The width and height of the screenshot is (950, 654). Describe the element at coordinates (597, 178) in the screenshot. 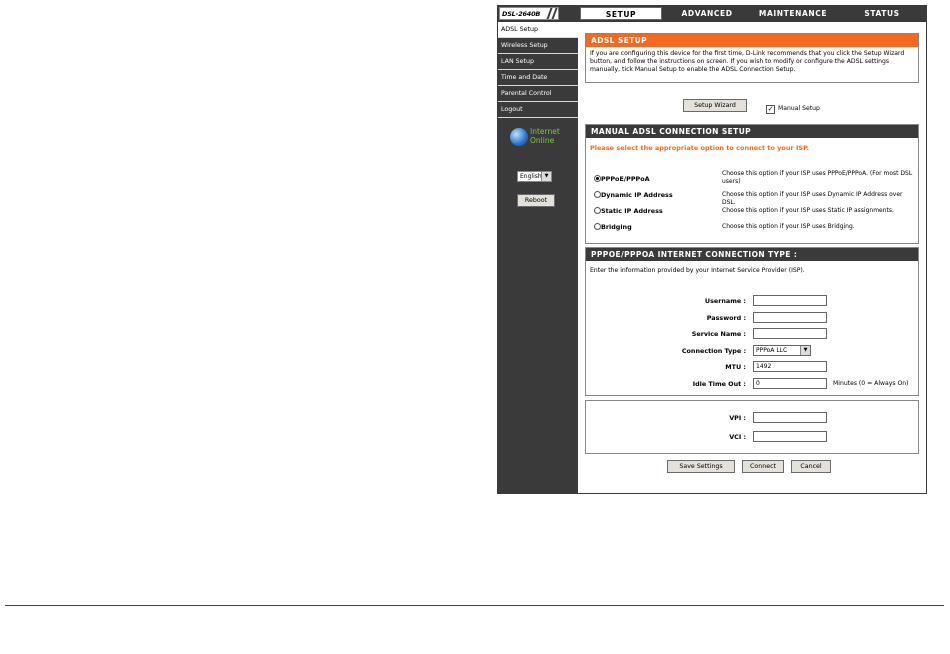

I see `radio-pppoe` at that location.